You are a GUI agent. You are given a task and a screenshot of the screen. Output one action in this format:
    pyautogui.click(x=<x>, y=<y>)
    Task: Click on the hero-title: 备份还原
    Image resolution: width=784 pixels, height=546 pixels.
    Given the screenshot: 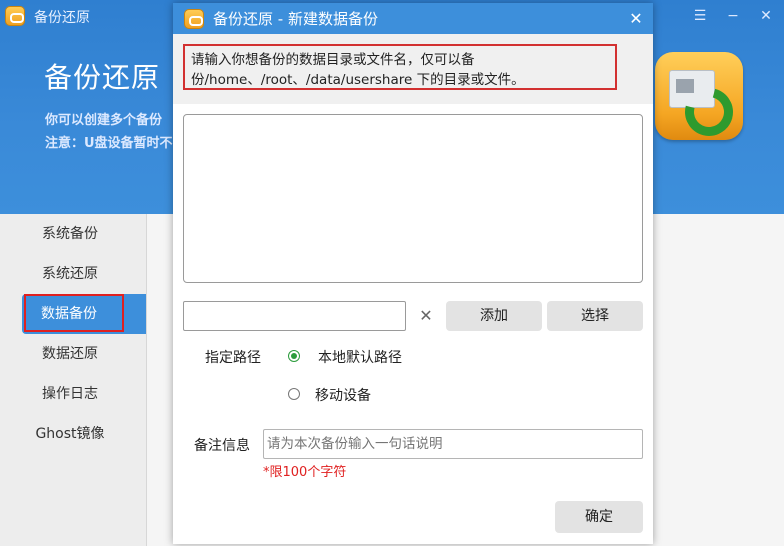 What is the action you would take?
    pyautogui.click(x=102, y=77)
    